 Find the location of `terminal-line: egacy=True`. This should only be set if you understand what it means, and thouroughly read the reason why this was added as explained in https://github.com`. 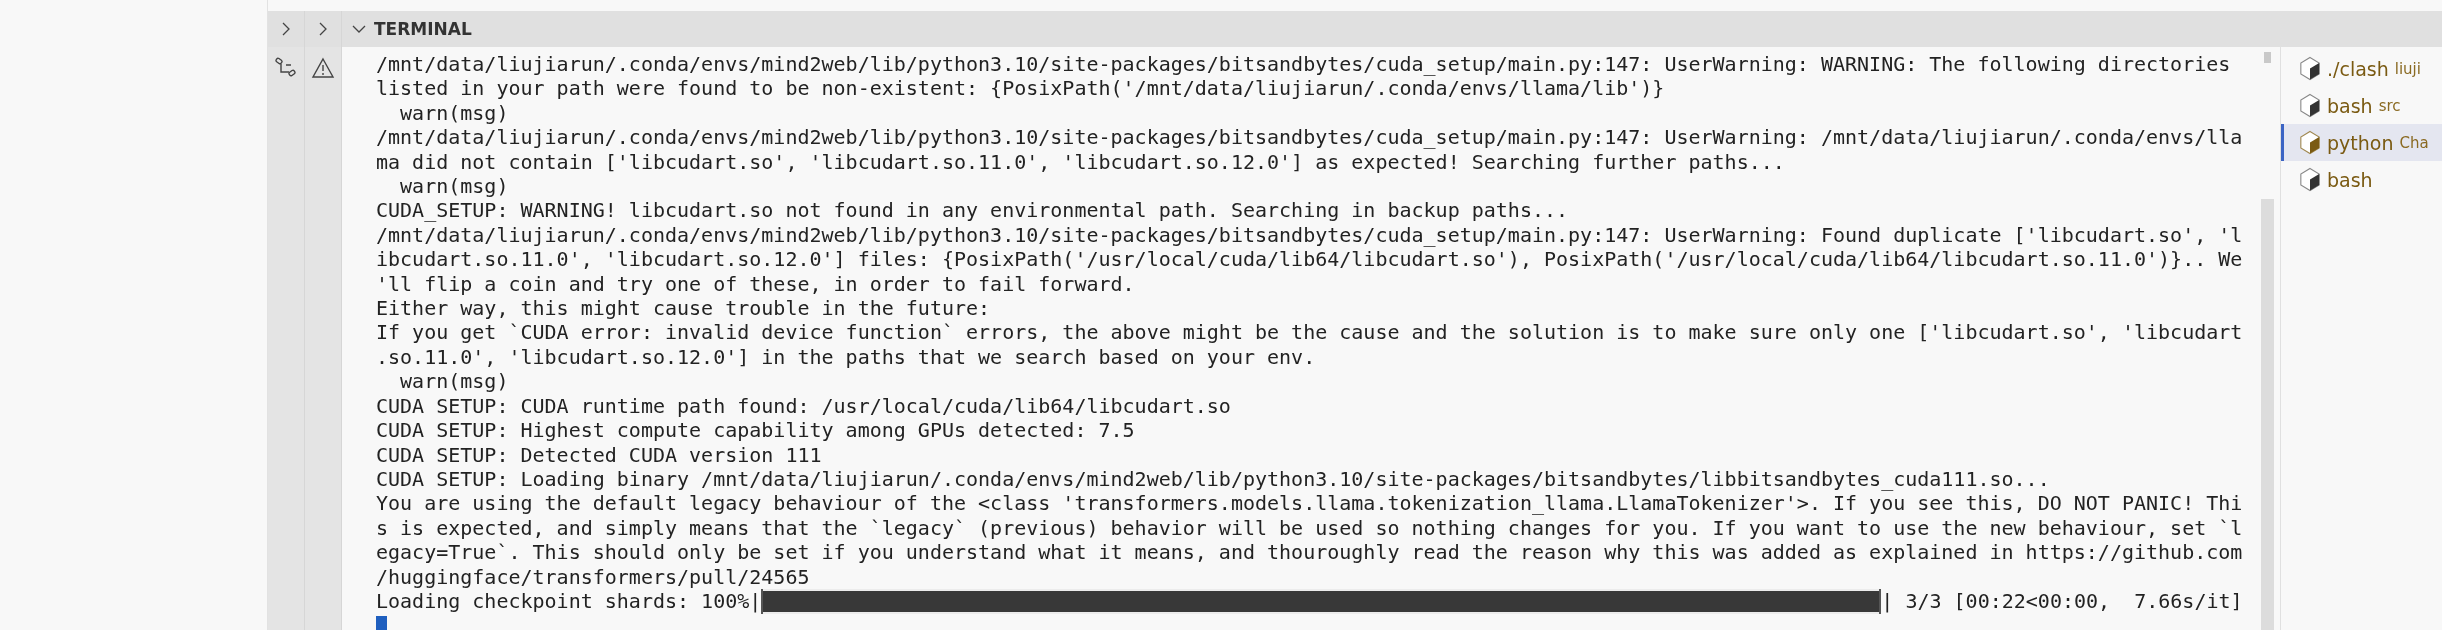

terminal-line: egacy=True`. This should only be set if you understand what it means, and thouroughly read the reason why this was added as explained in https://github.com is located at coordinates (1309, 552).